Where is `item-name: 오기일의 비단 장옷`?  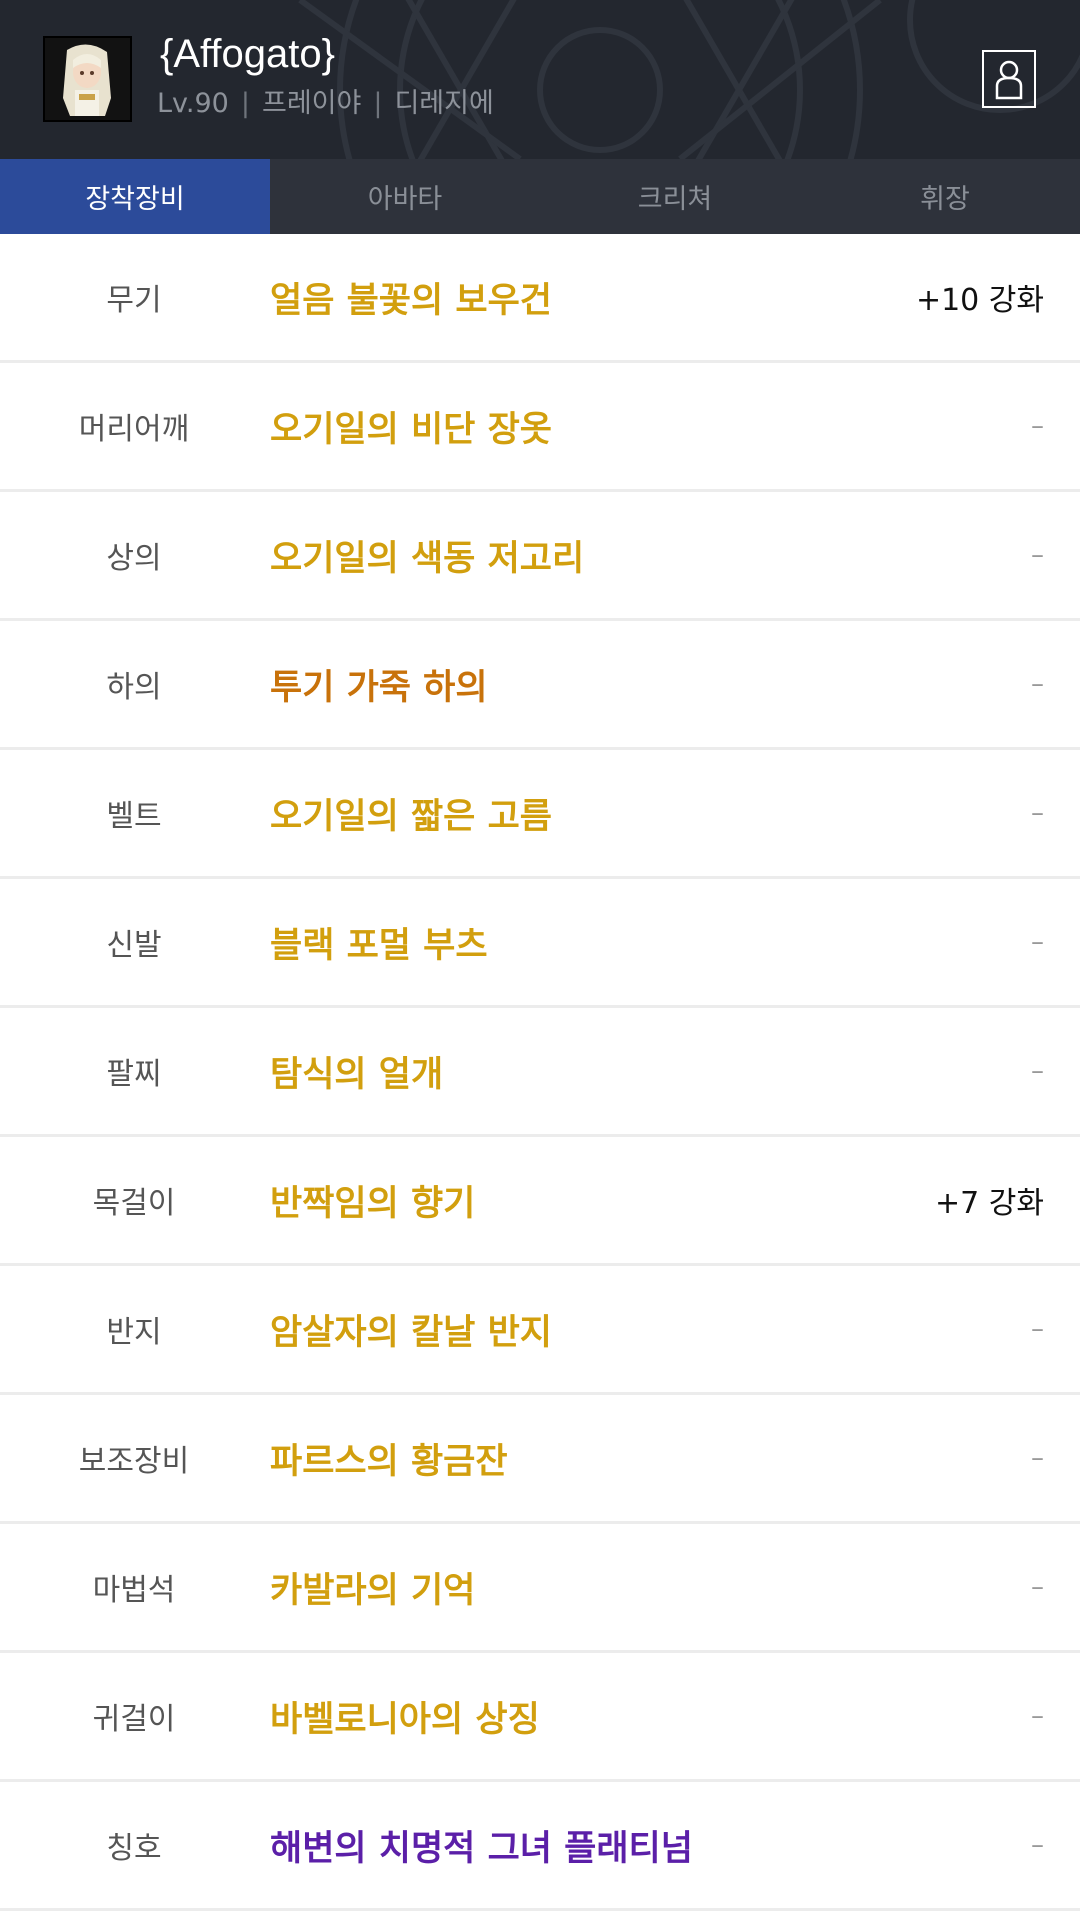
item-name: 오기일의 비단 장옷 is located at coordinates (411, 426).